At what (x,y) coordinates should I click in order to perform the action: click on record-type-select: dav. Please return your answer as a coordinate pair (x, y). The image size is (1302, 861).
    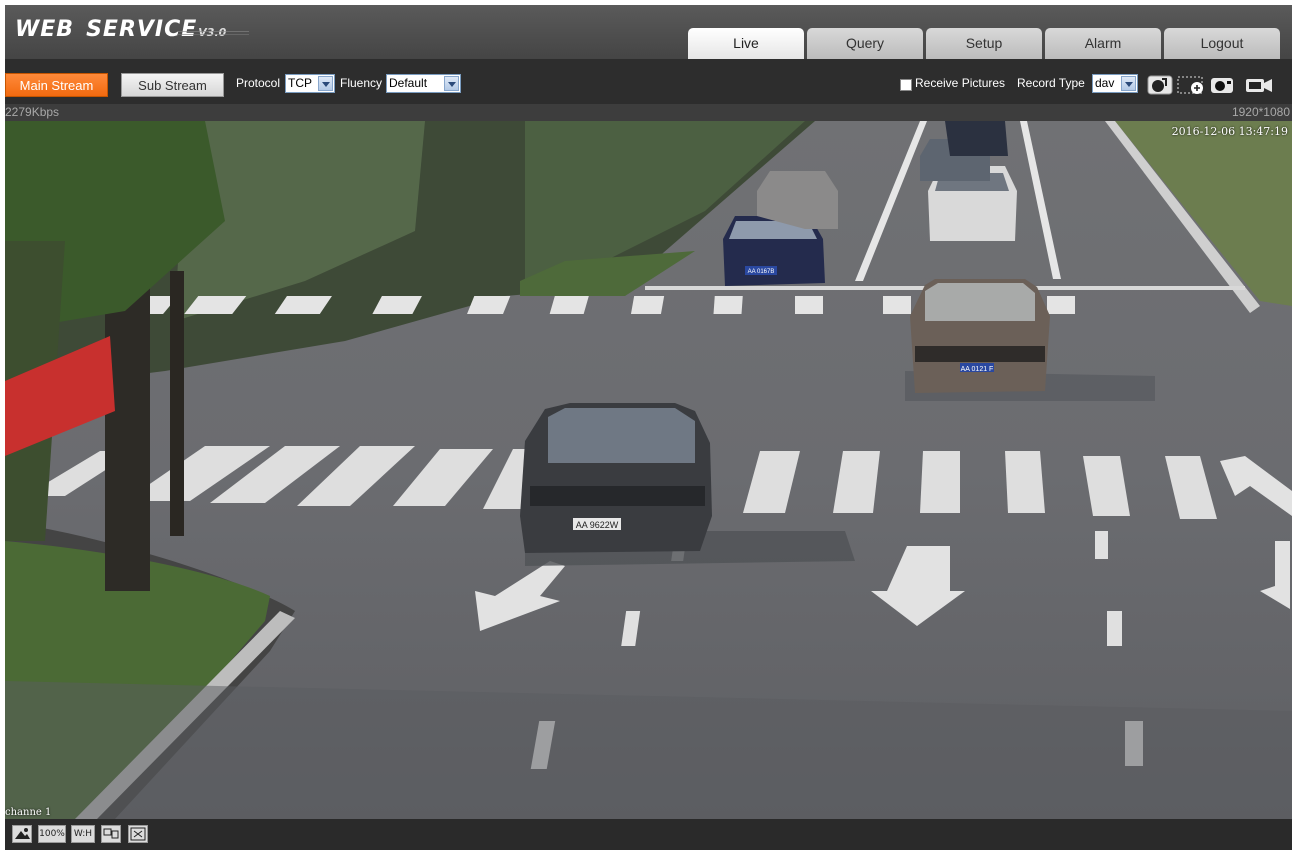
    Looking at the image, I should click on (1115, 83).